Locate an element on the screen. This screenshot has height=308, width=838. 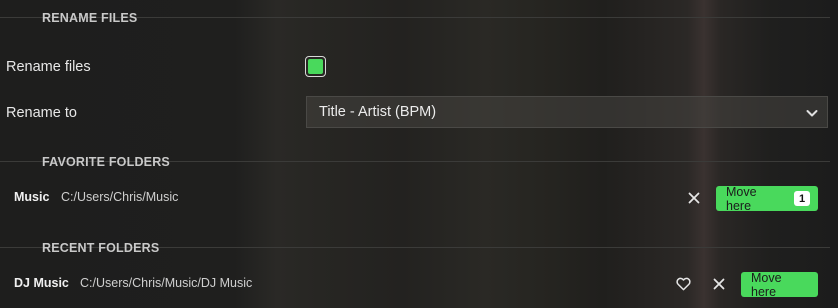
chevron-down-icon is located at coordinates (812, 113).